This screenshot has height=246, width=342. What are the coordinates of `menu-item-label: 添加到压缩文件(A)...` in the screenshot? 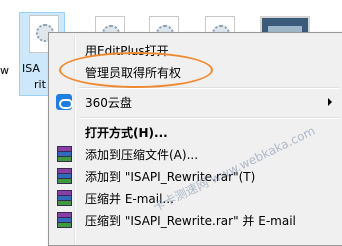 It's located at (142, 155).